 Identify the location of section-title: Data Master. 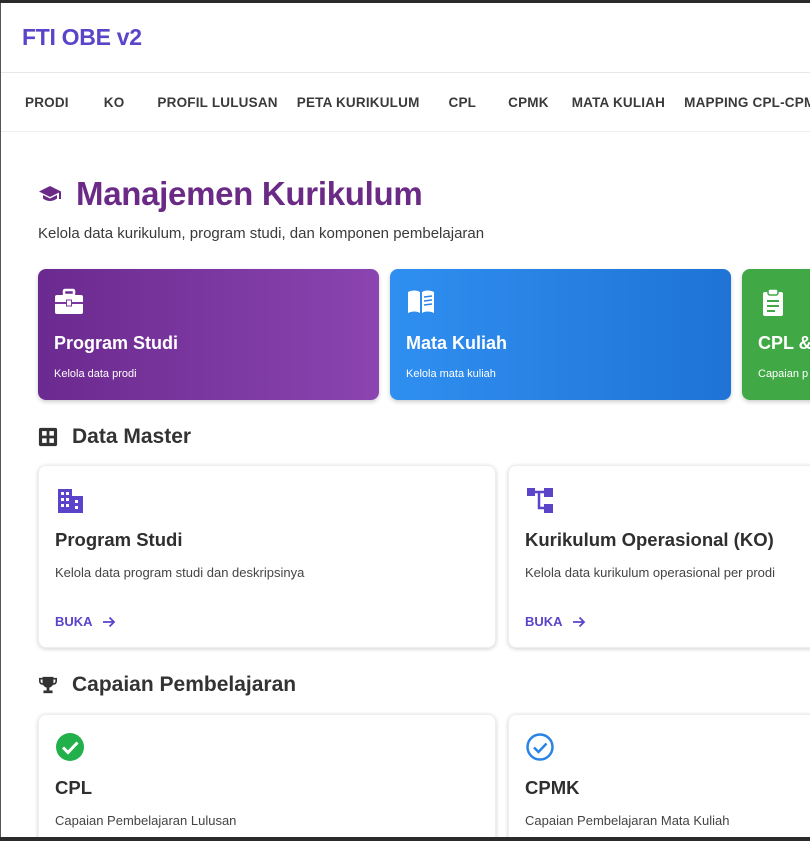
(132, 436).